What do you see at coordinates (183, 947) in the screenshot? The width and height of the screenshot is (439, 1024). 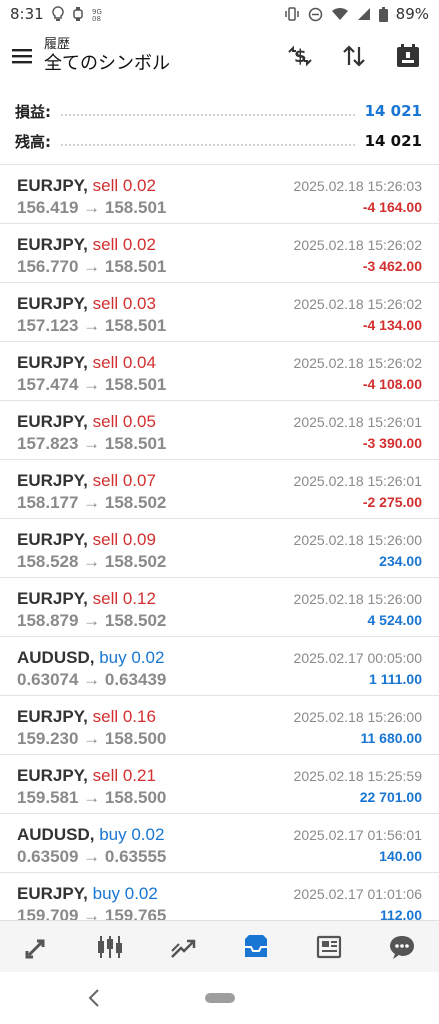 I see `trade-icon` at bounding box center [183, 947].